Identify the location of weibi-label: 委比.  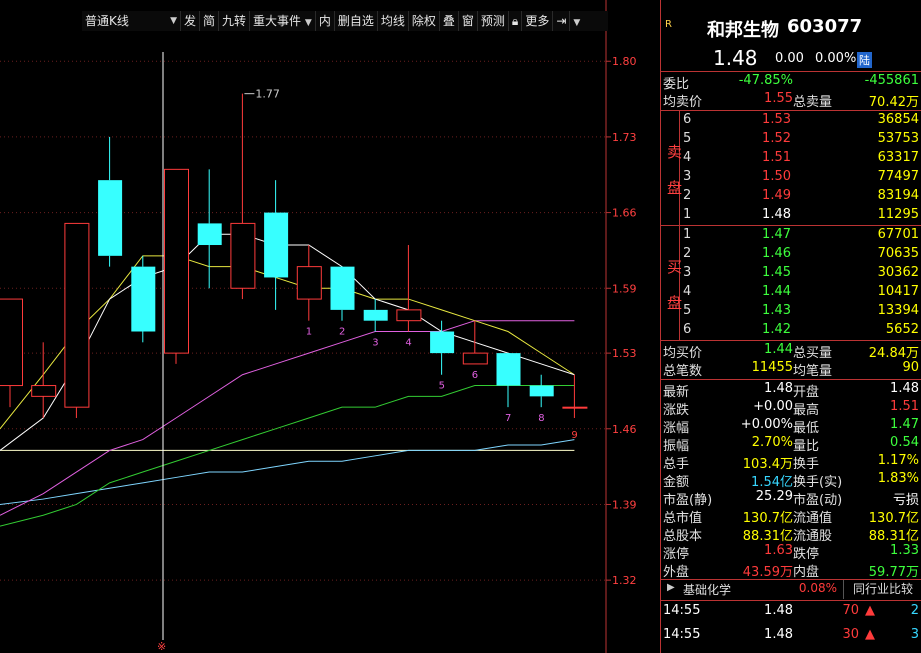
(676, 84).